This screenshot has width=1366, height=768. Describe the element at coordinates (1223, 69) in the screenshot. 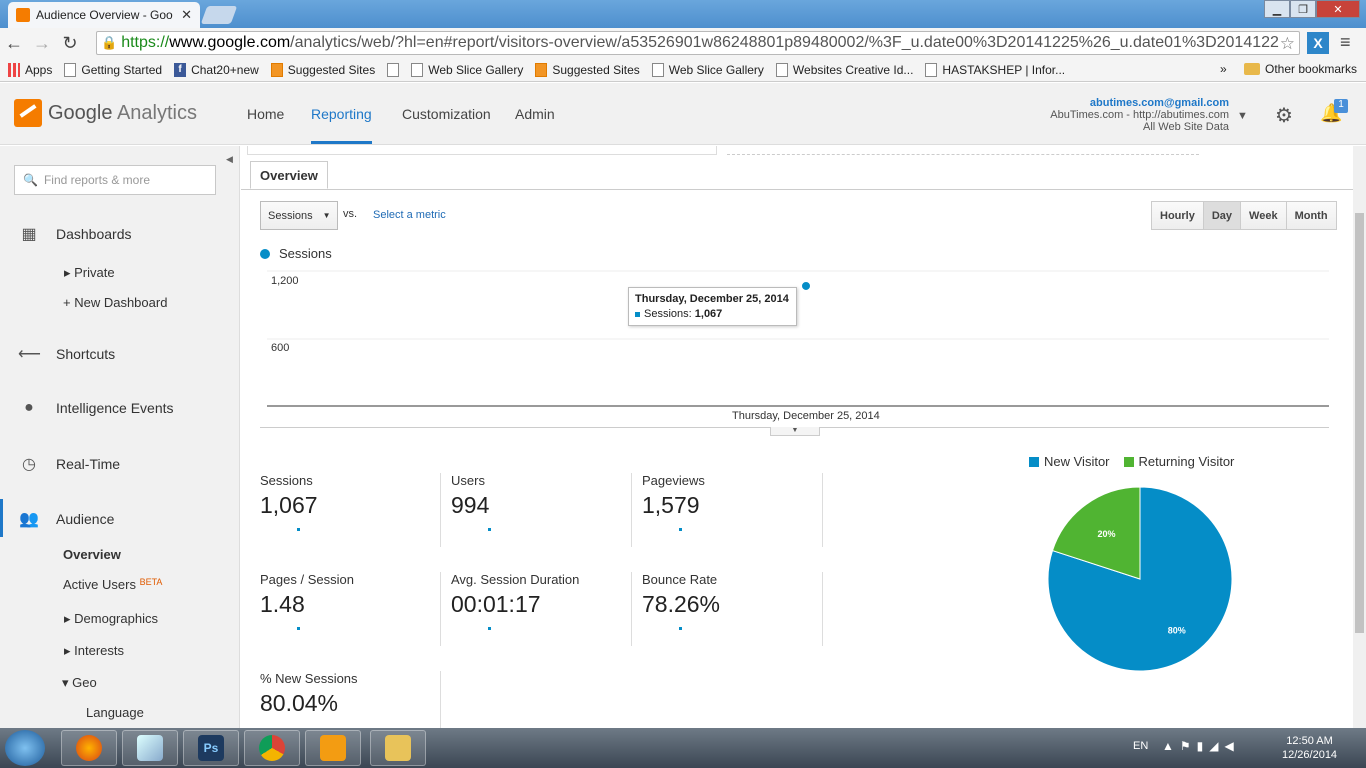

I see `bookmarks-overflow-button: »` at that location.